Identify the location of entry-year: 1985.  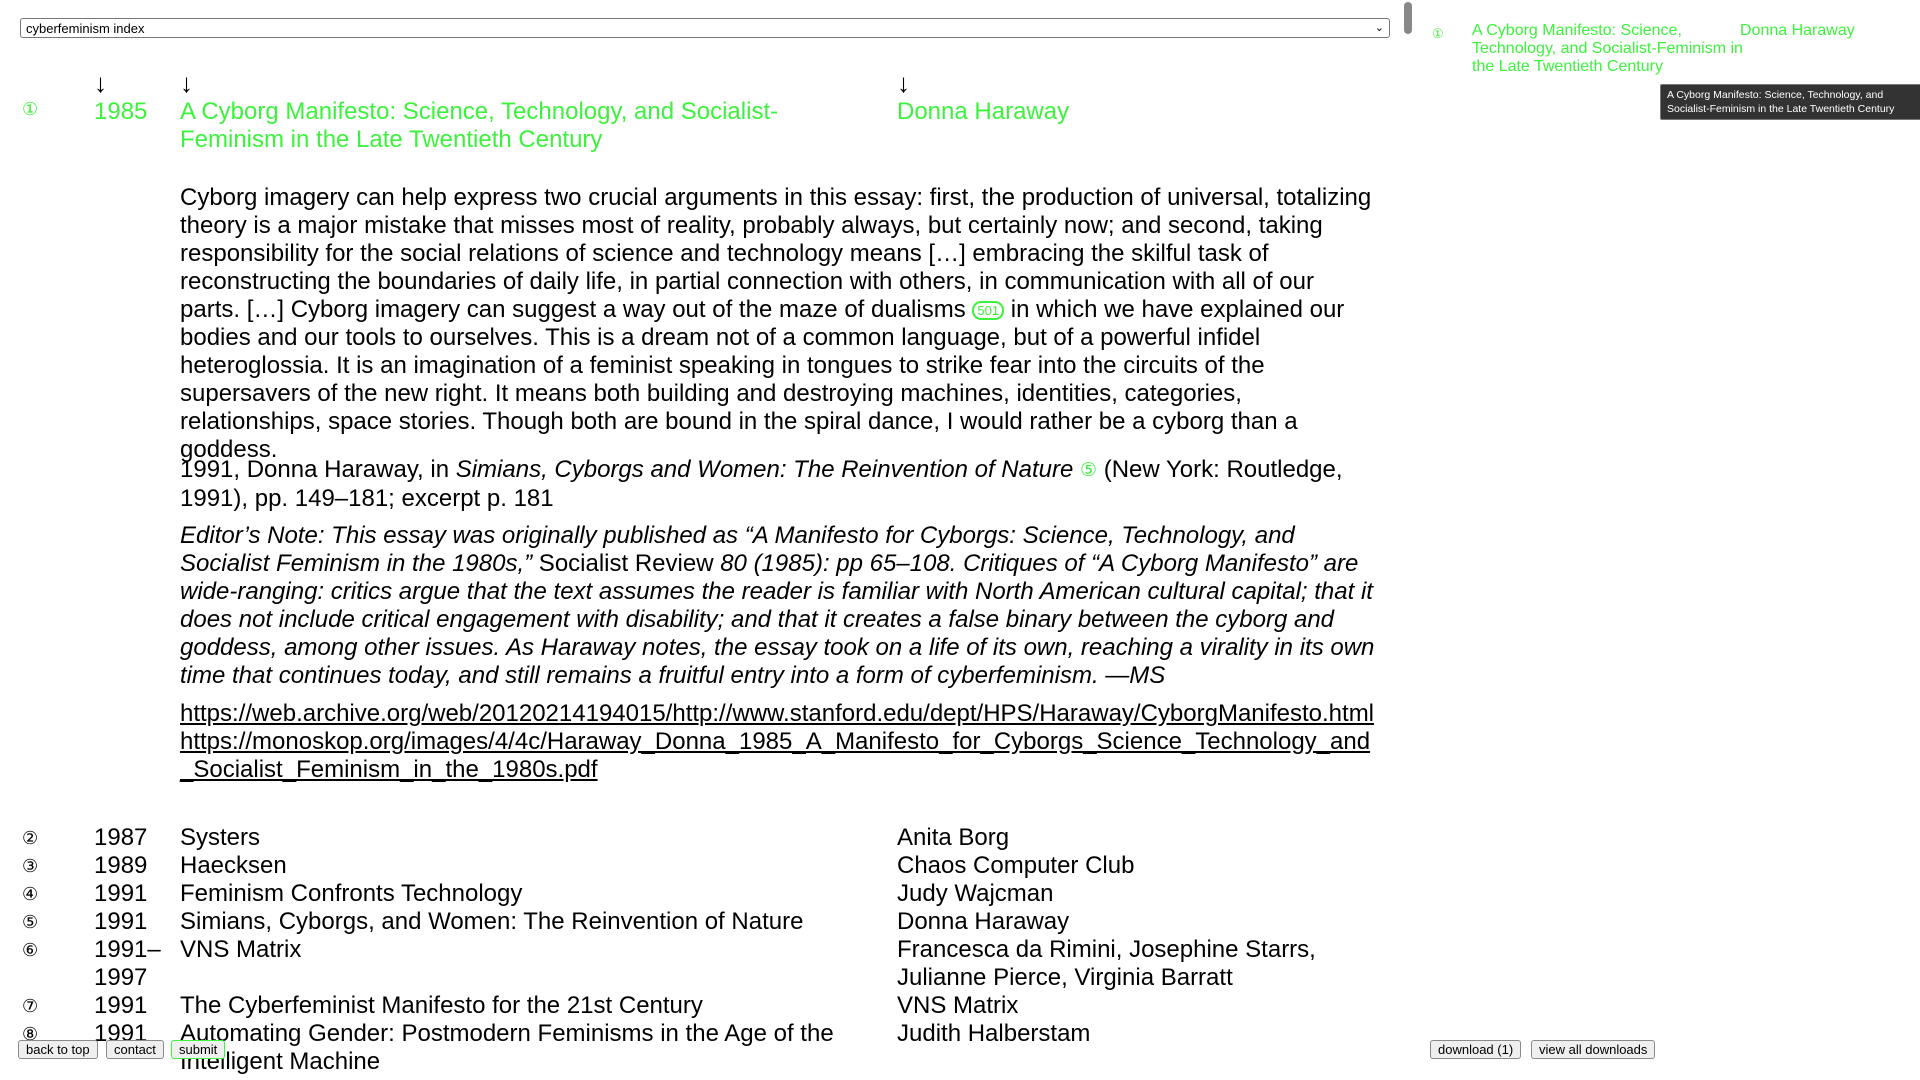
(121, 111).